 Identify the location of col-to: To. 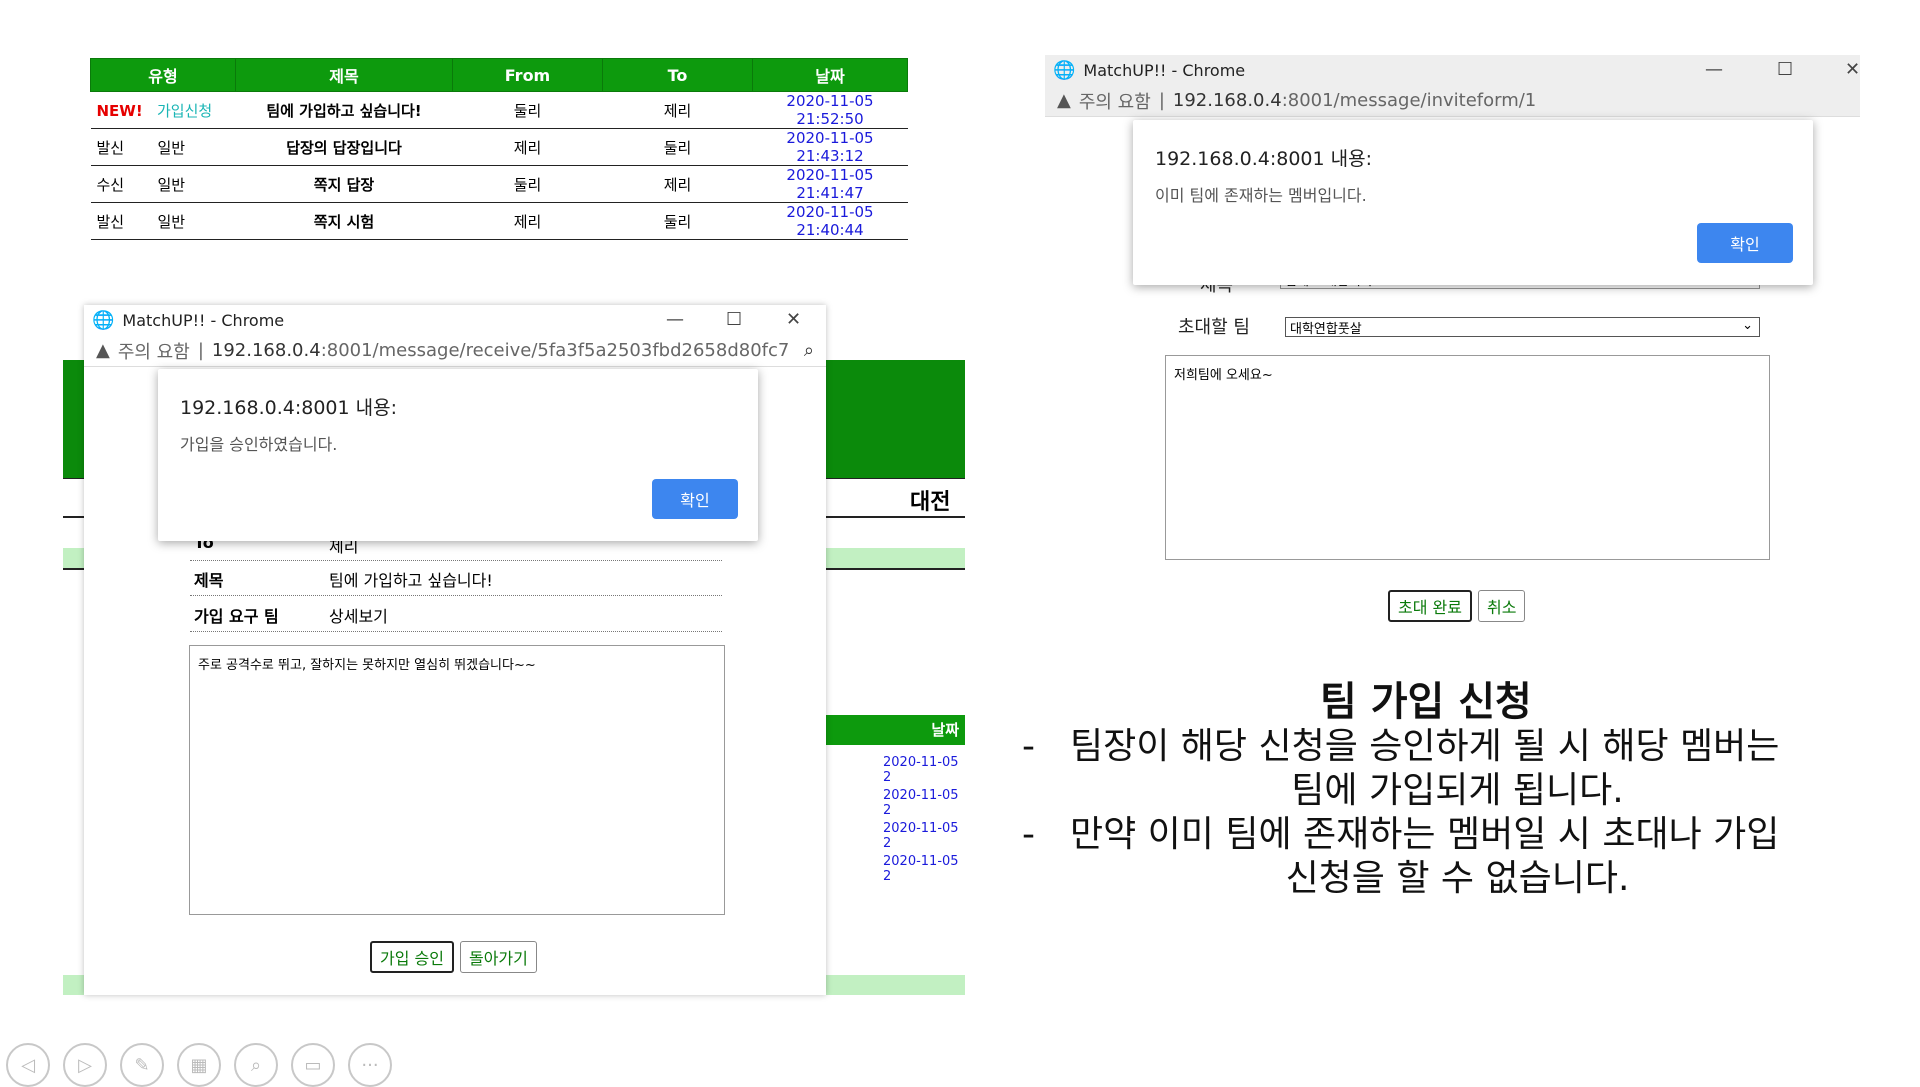
(677, 75).